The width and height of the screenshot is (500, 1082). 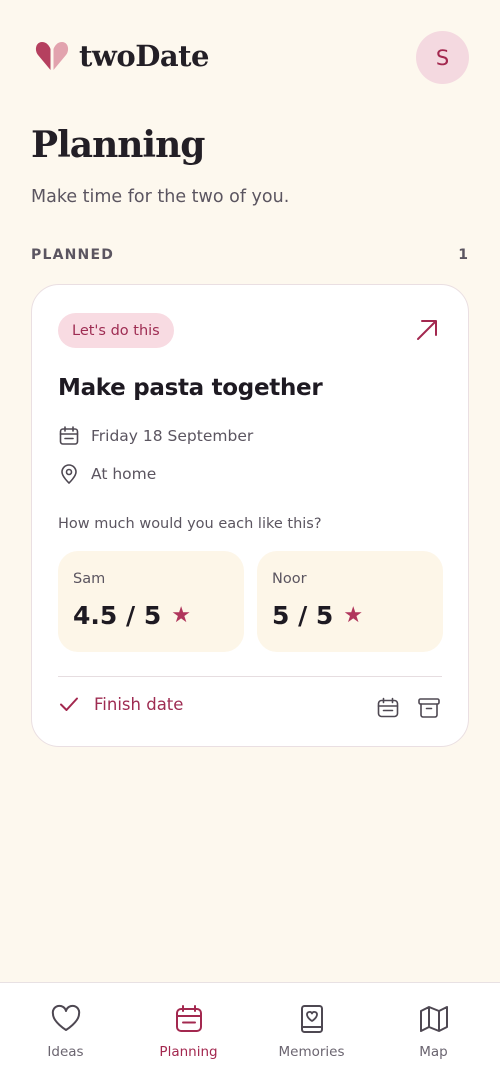 What do you see at coordinates (303, 615) in the screenshot?
I see `rating-score: 5 / 5` at bounding box center [303, 615].